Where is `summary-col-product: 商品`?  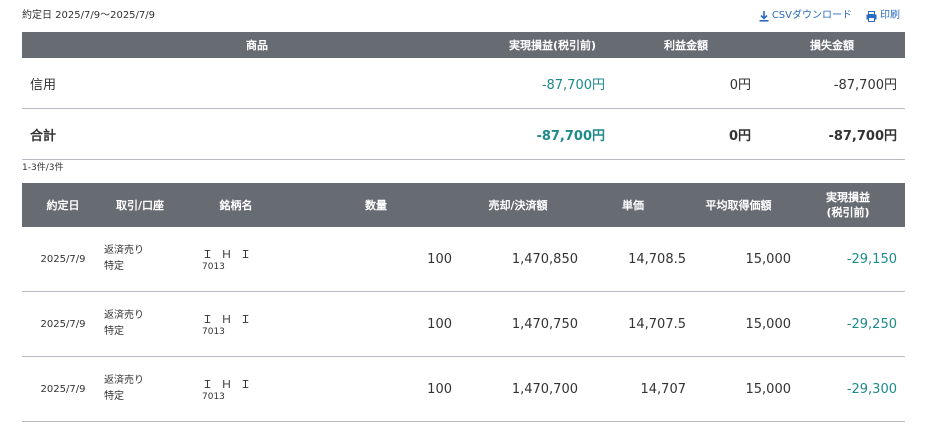
summary-col-product: 商品 is located at coordinates (257, 45).